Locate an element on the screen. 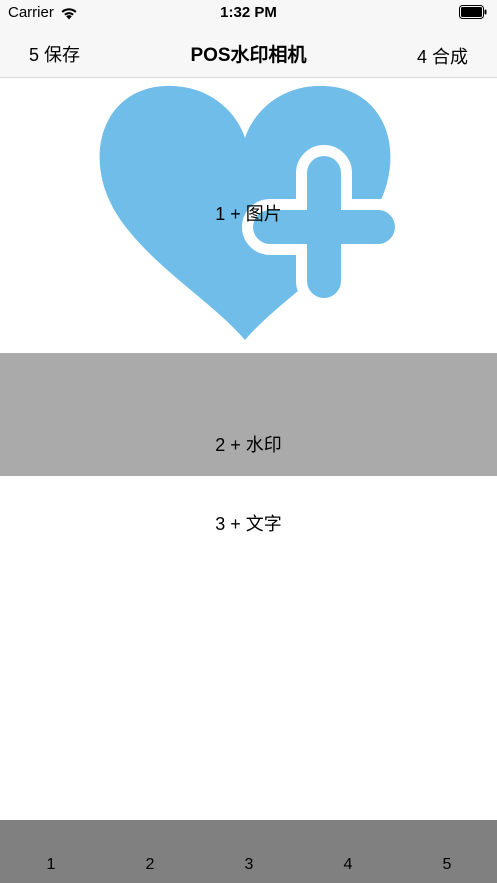 Image resolution: width=497 pixels, height=883 pixels. navigation-bar: 5 保存 POS水印相机 4 合成 is located at coordinates (248, 52).